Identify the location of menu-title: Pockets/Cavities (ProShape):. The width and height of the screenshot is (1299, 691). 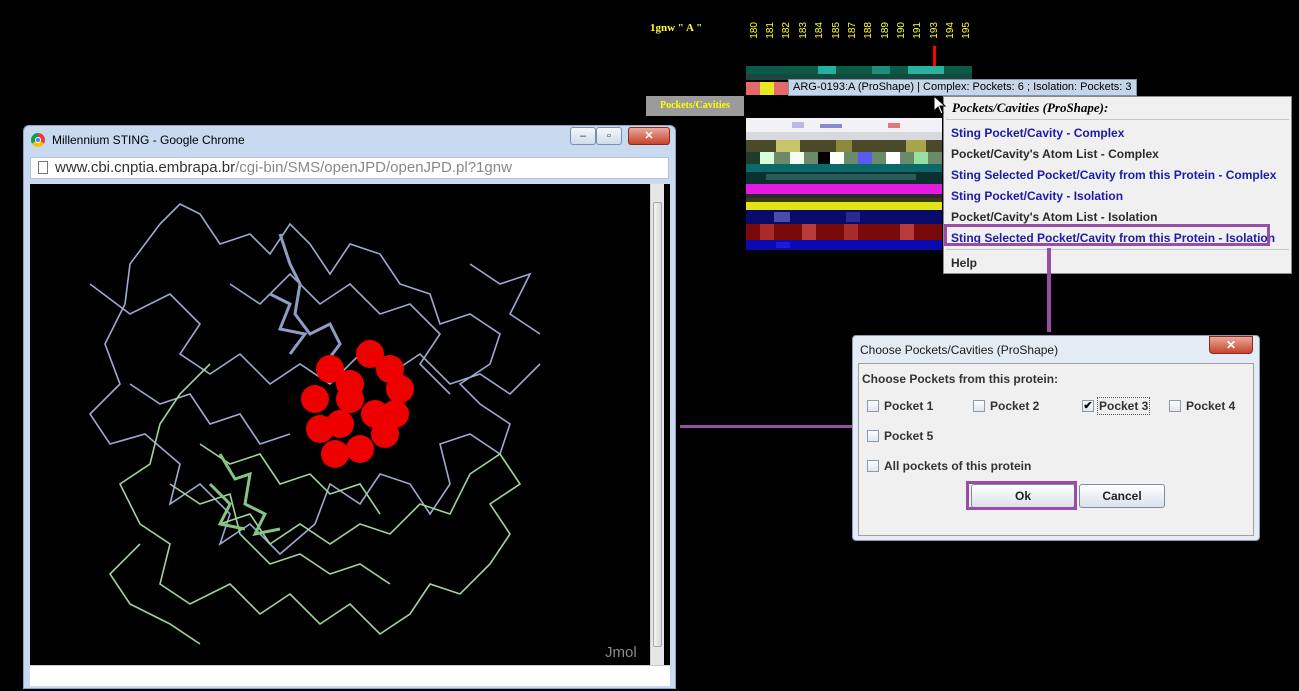
(1030, 107).